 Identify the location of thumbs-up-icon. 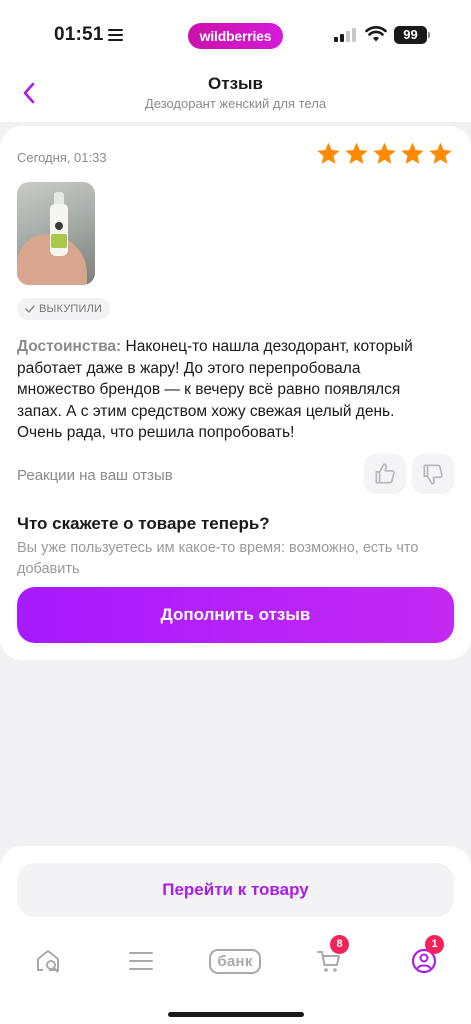
(385, 473).